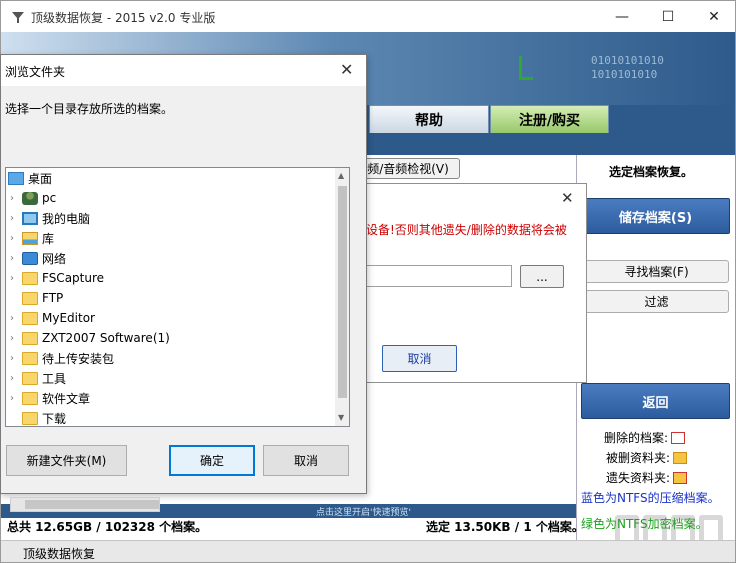 The width and height of the screenshot is (736, 563). What do you see at coordinates (466, 230) in the screenshot?
I see `warning-text: 设备!否则其他遗失/删除的数据将会被` at bounding box center [466, 230].